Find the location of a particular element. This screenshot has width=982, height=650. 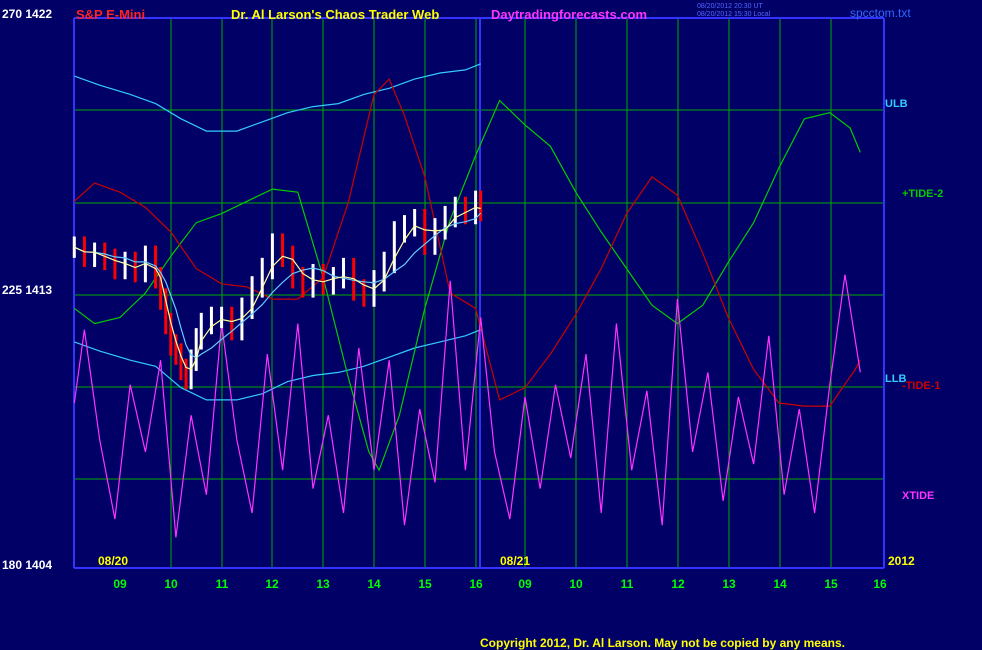

legend-label: XTIDE is located at coordinates (918, 496).